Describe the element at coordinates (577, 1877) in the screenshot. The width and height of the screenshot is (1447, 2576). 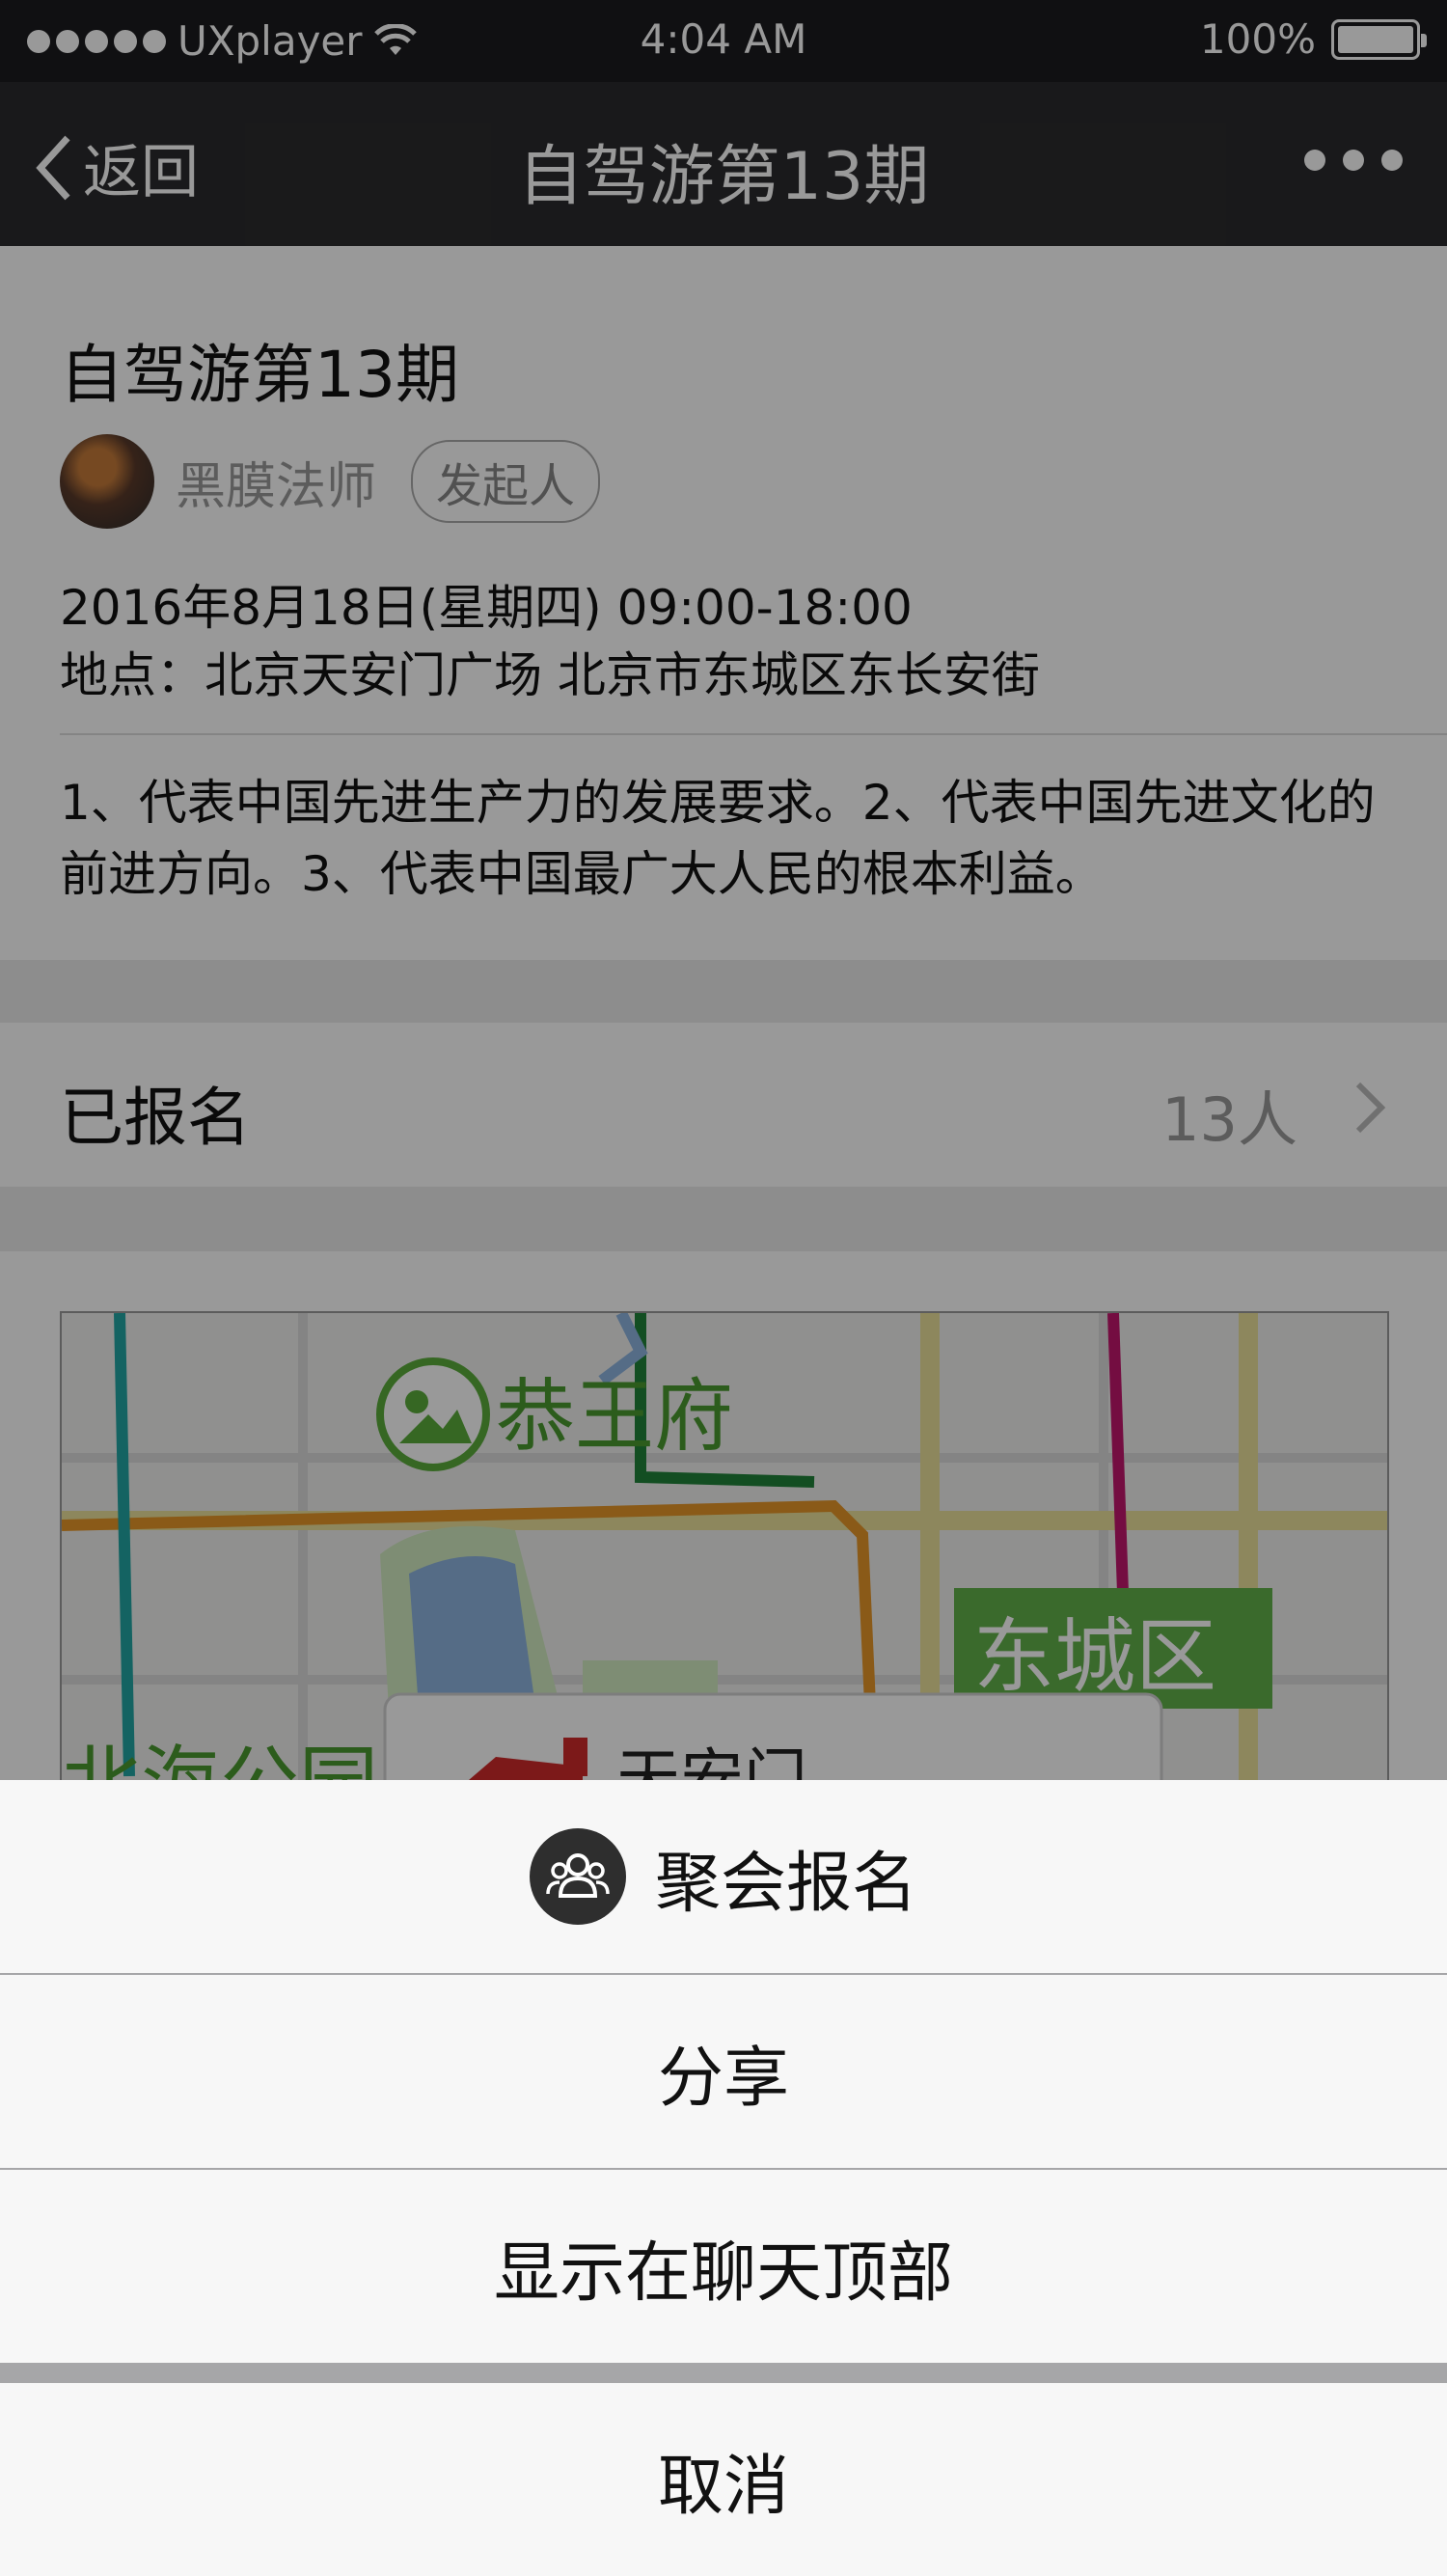
I see `group-icon` at that location.